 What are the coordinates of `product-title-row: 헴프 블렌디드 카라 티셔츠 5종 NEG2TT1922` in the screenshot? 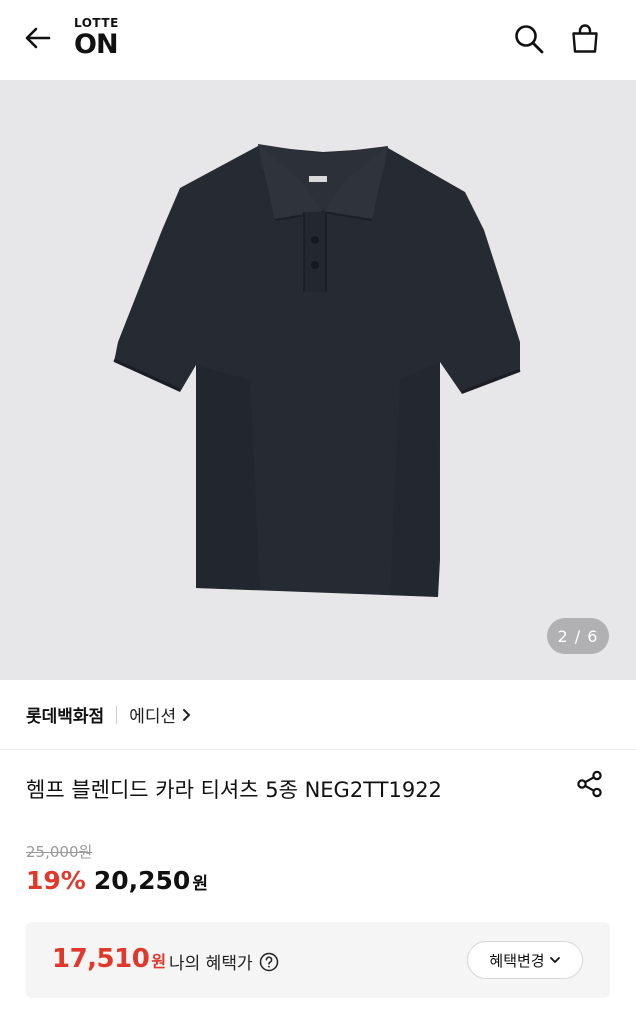 It's located at (318, 788).